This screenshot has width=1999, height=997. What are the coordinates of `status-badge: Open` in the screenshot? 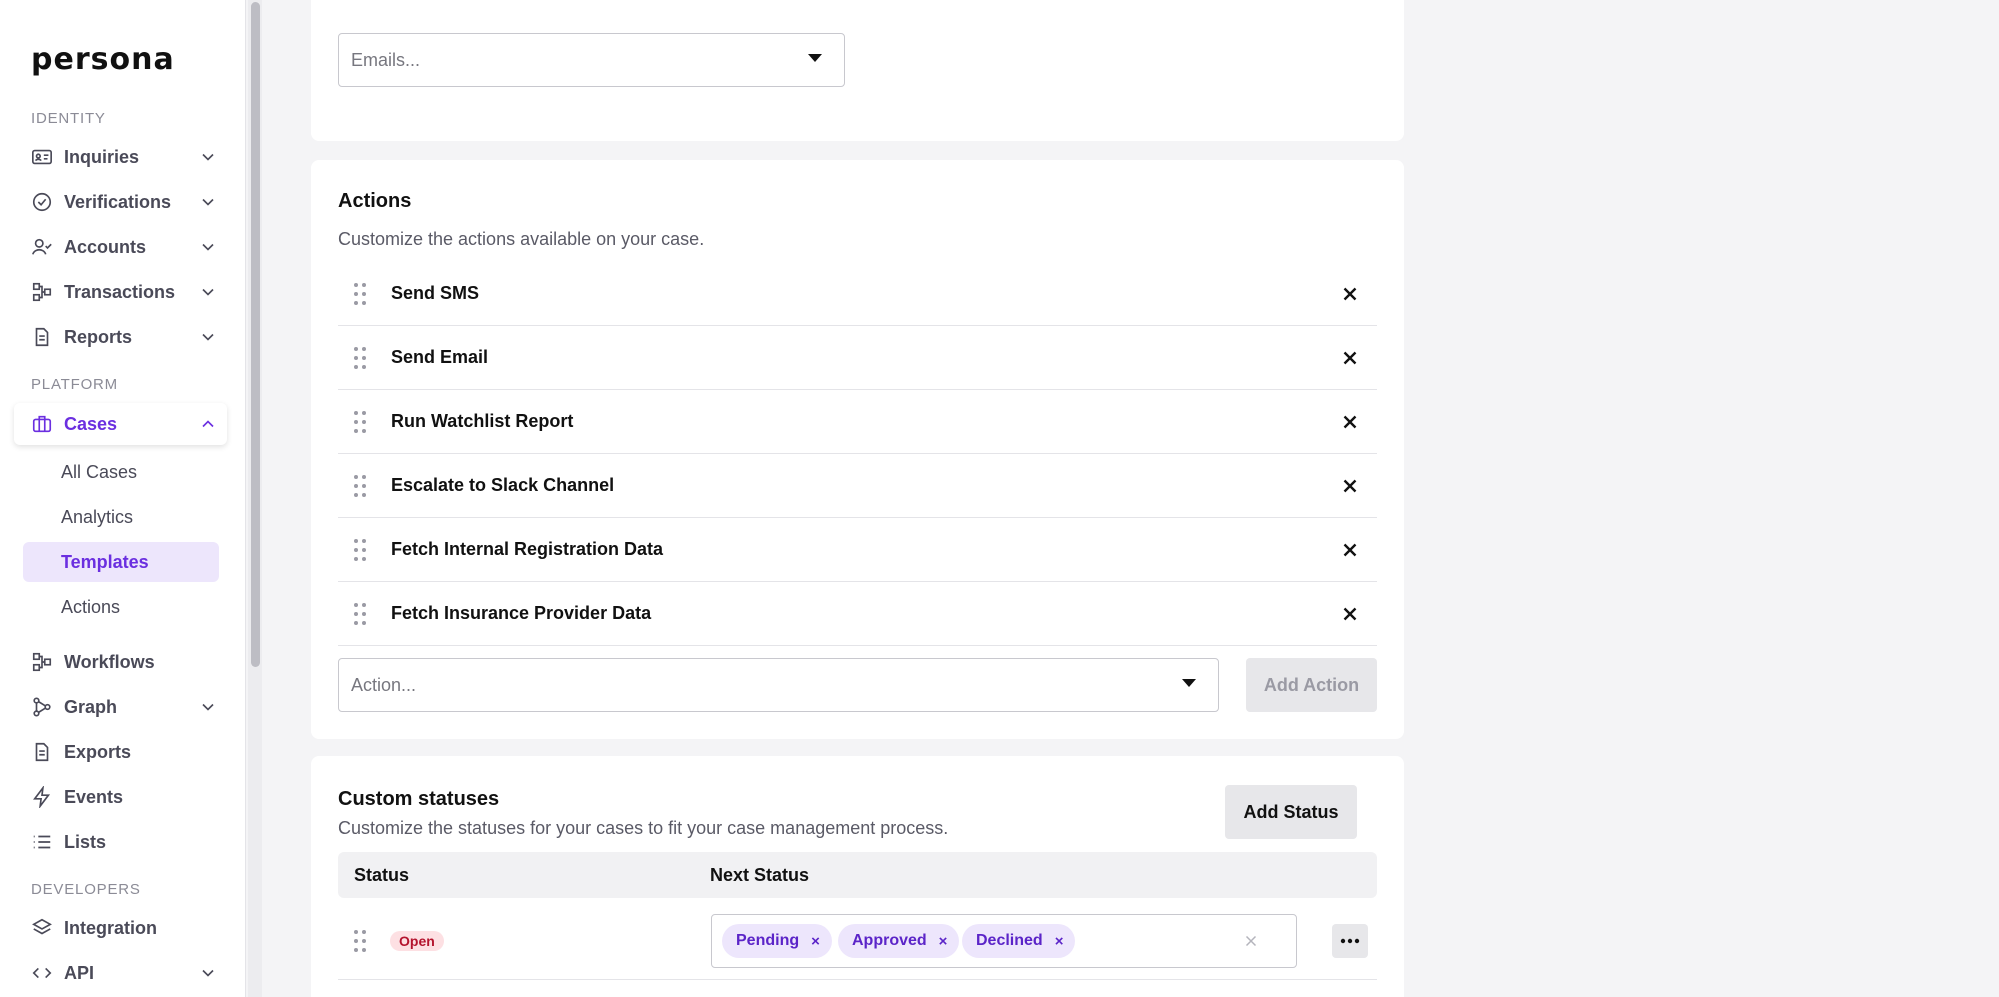 It's located at (417, 941).